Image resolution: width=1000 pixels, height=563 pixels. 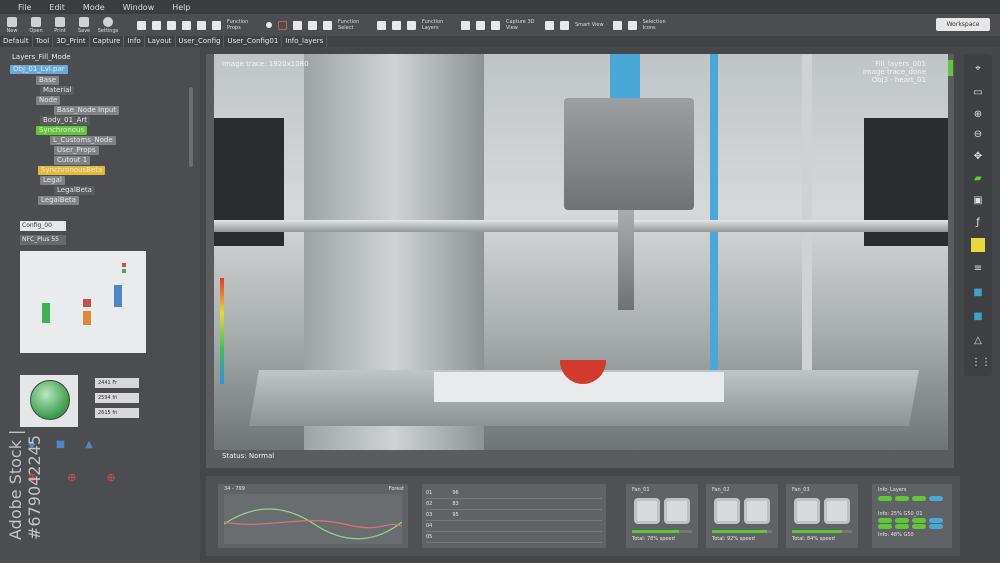 I want to click on yellow-grid-icon, so click(x=978, y=245).